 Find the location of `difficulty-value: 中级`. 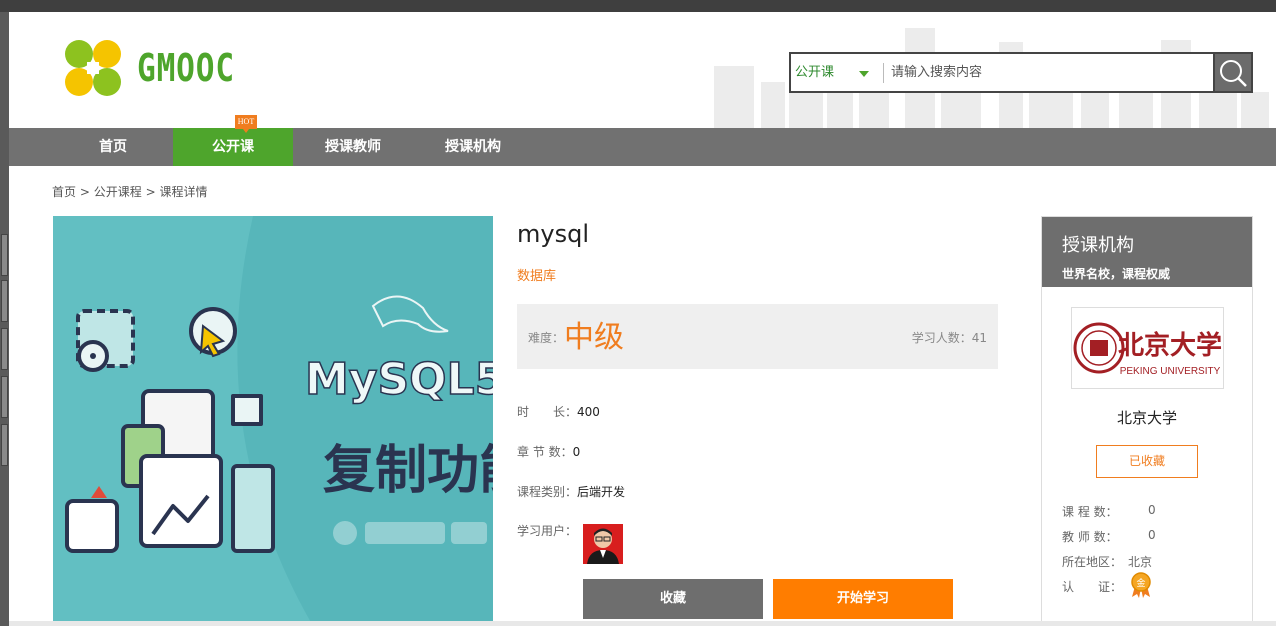

difficulty-value: 中级 is located at coordinates (594, 337).